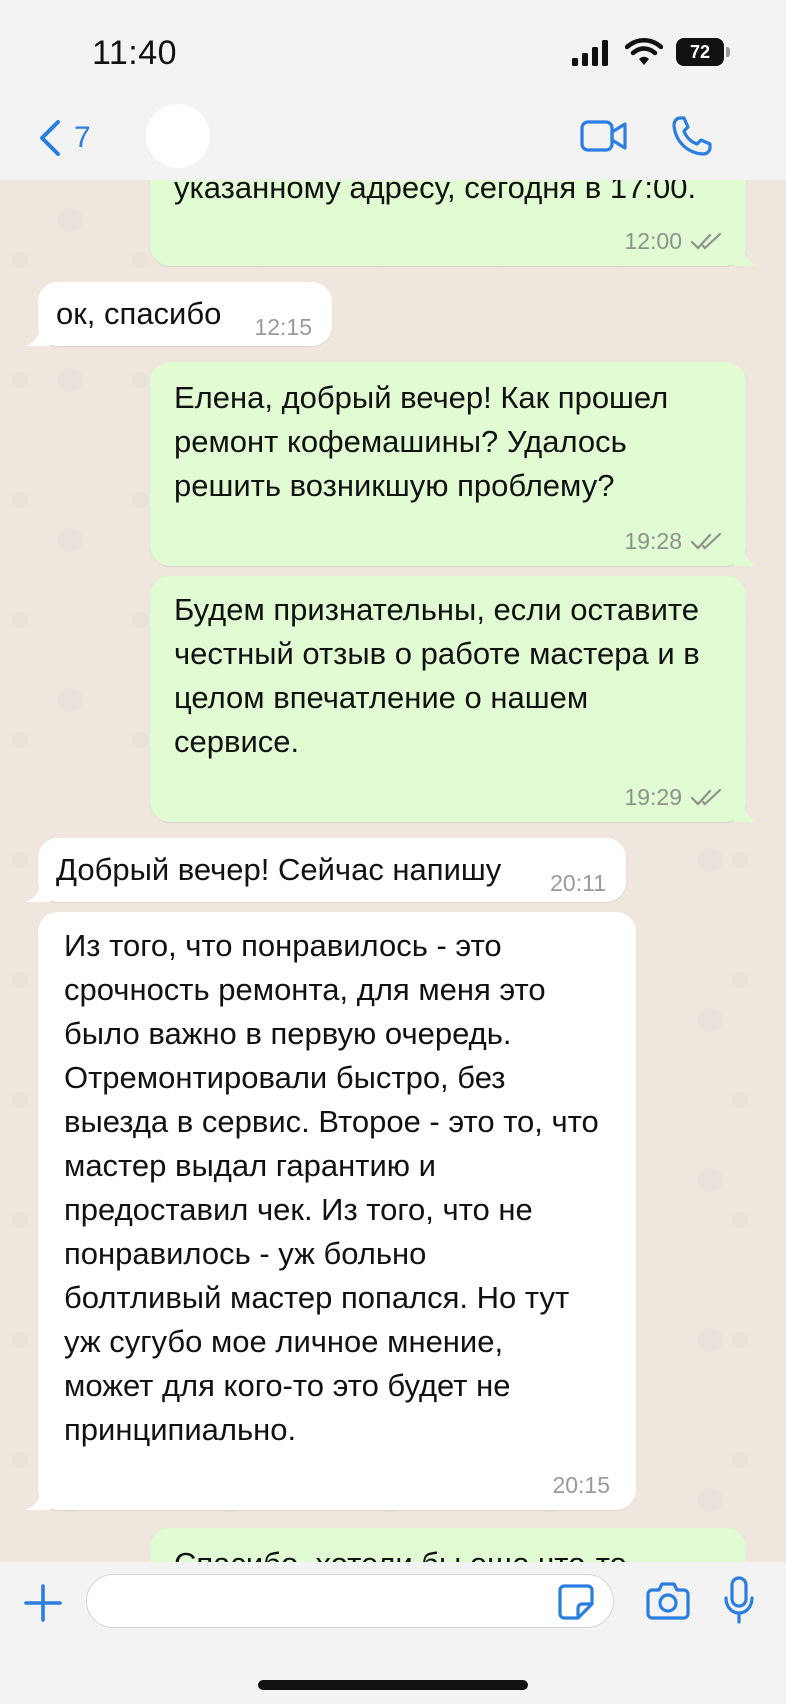 Image resolution: width=786 pixels, height=1704 pixels. I want to click on sticker-icon, so click(576, 1602).